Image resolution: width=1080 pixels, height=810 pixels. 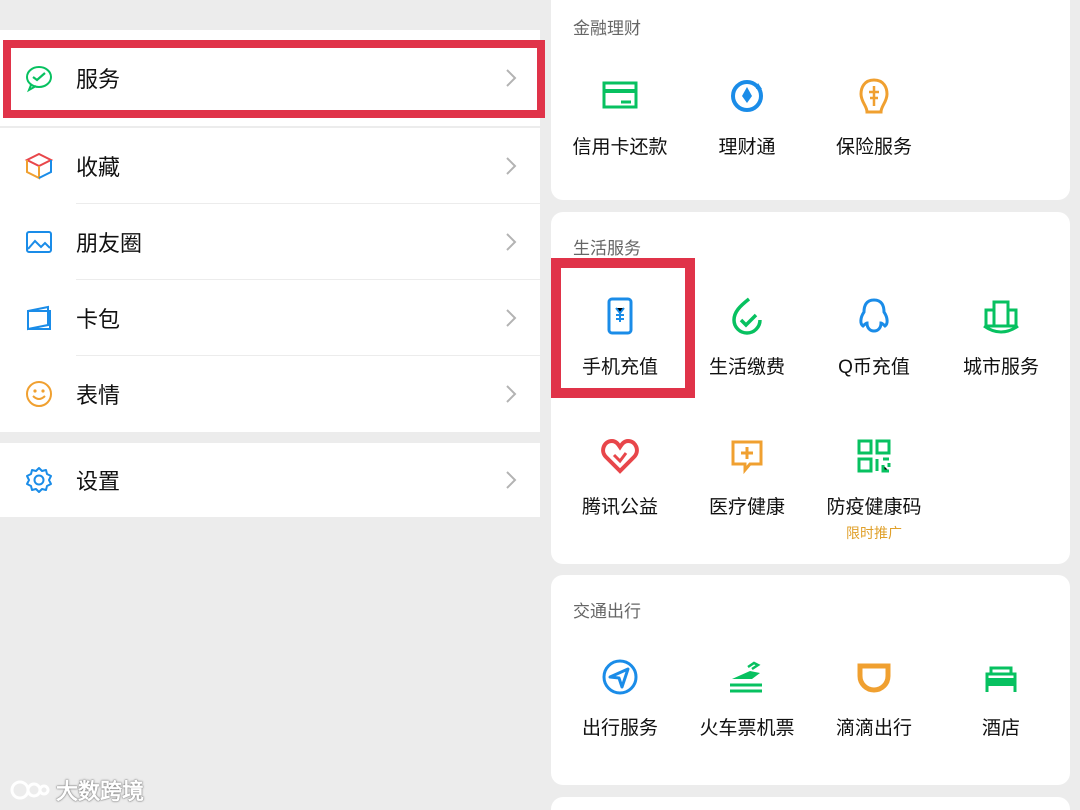 I want to click on service-didi: 滴滴出行, so click(x=874, y=697).